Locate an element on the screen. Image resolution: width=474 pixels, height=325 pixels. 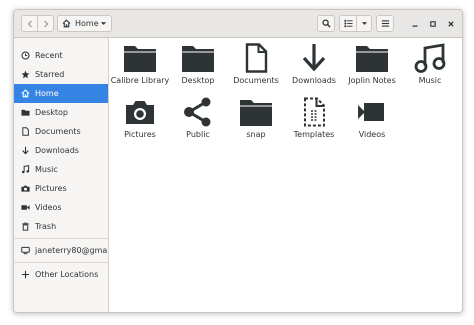
main-menu-button is located at coordinates (385, 23).